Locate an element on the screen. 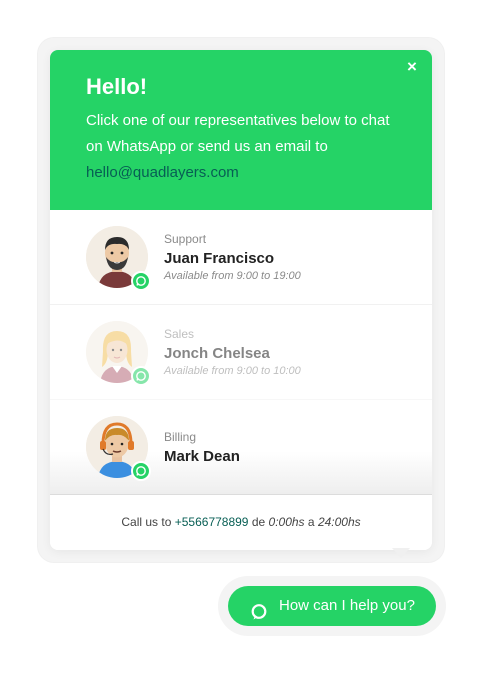 This screenshot has height=676, width=486. agent-role: Sales is located at coordinates (179, 334).